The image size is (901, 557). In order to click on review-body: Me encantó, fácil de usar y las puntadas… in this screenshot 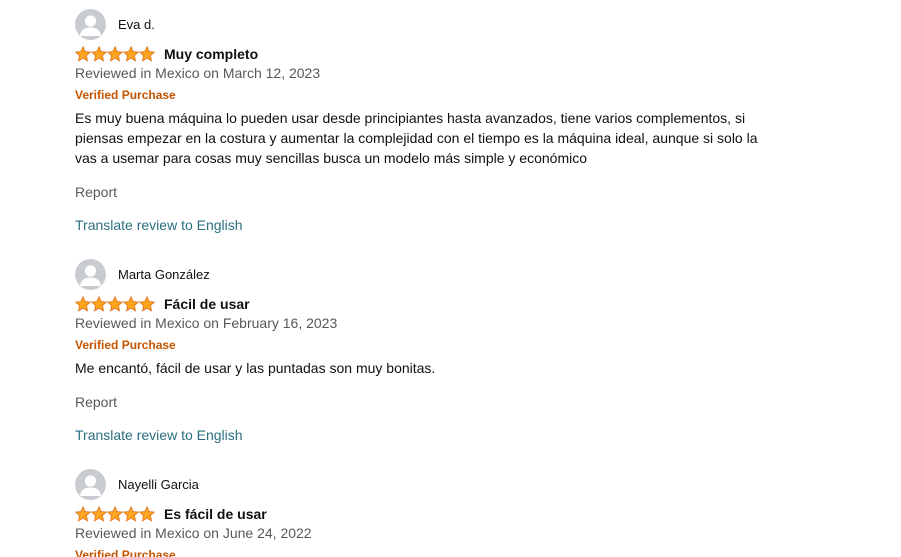, I will do `click(255, 368)`.